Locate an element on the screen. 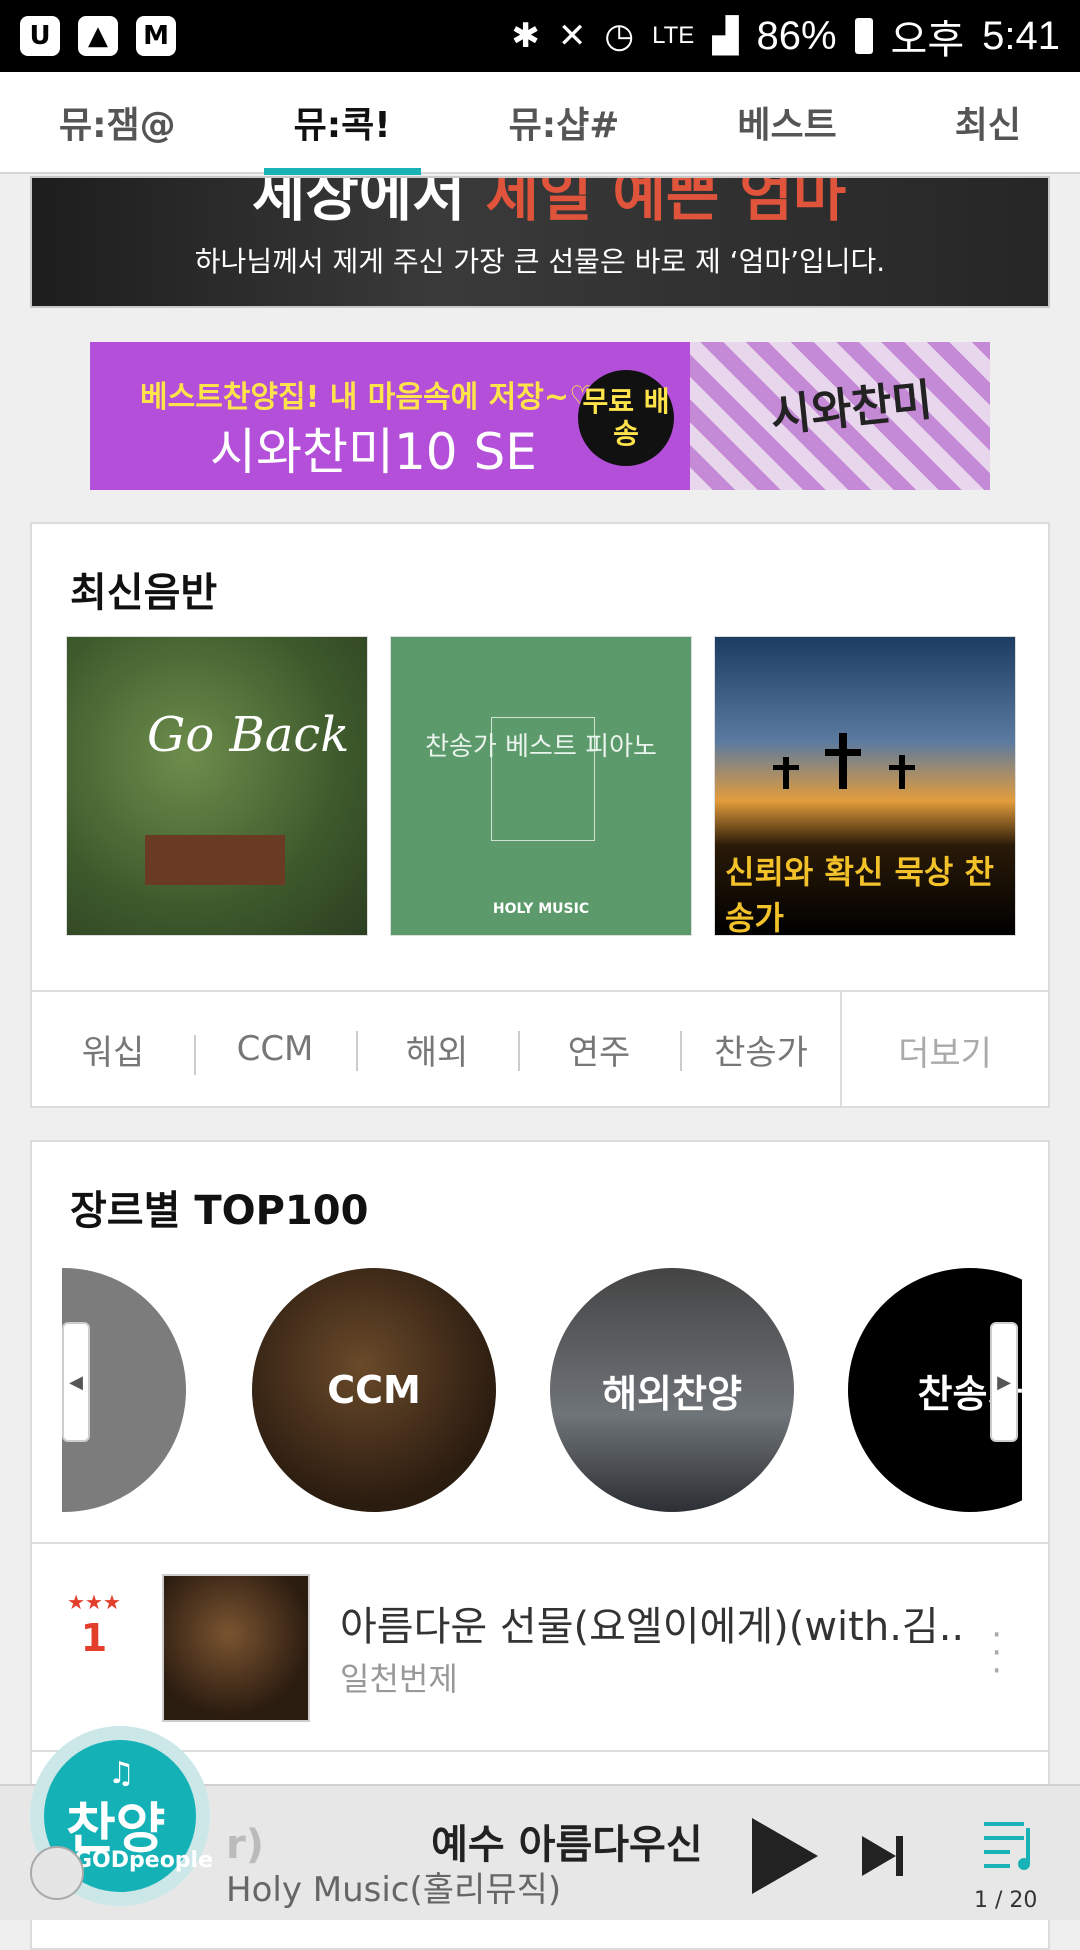 The height and width of the screenshot is (1950, 1080). promo-line1: 베스트찬양집! 내 마음속에 저장~♡ is located at coordinates (368, 397).